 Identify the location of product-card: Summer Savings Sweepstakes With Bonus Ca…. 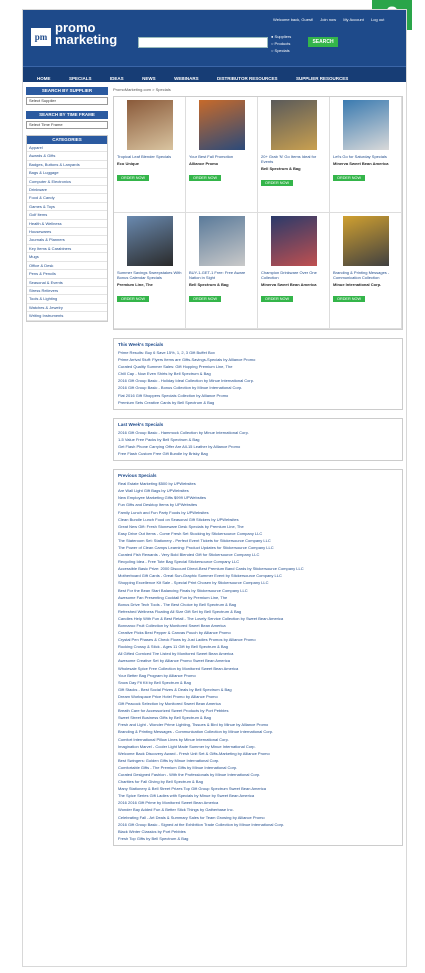
(150, 271).